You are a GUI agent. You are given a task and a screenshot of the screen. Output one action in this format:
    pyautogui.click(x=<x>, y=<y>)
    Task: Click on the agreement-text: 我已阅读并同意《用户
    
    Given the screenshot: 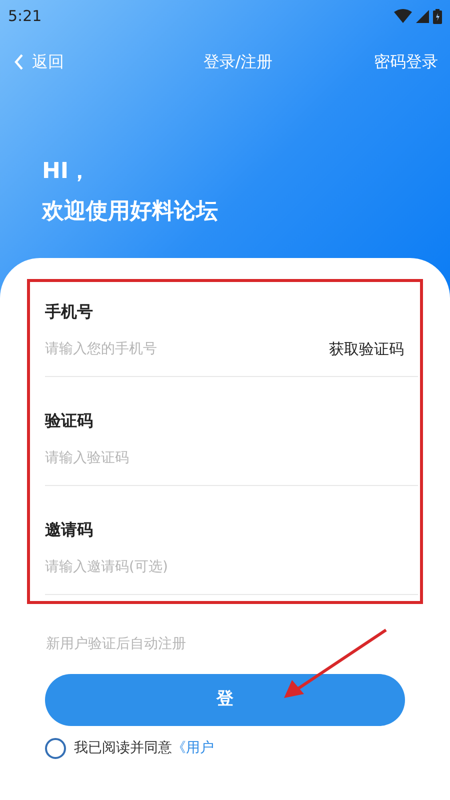 What is the action you would take?
    pyautogui.click(x=144, y=748)
    